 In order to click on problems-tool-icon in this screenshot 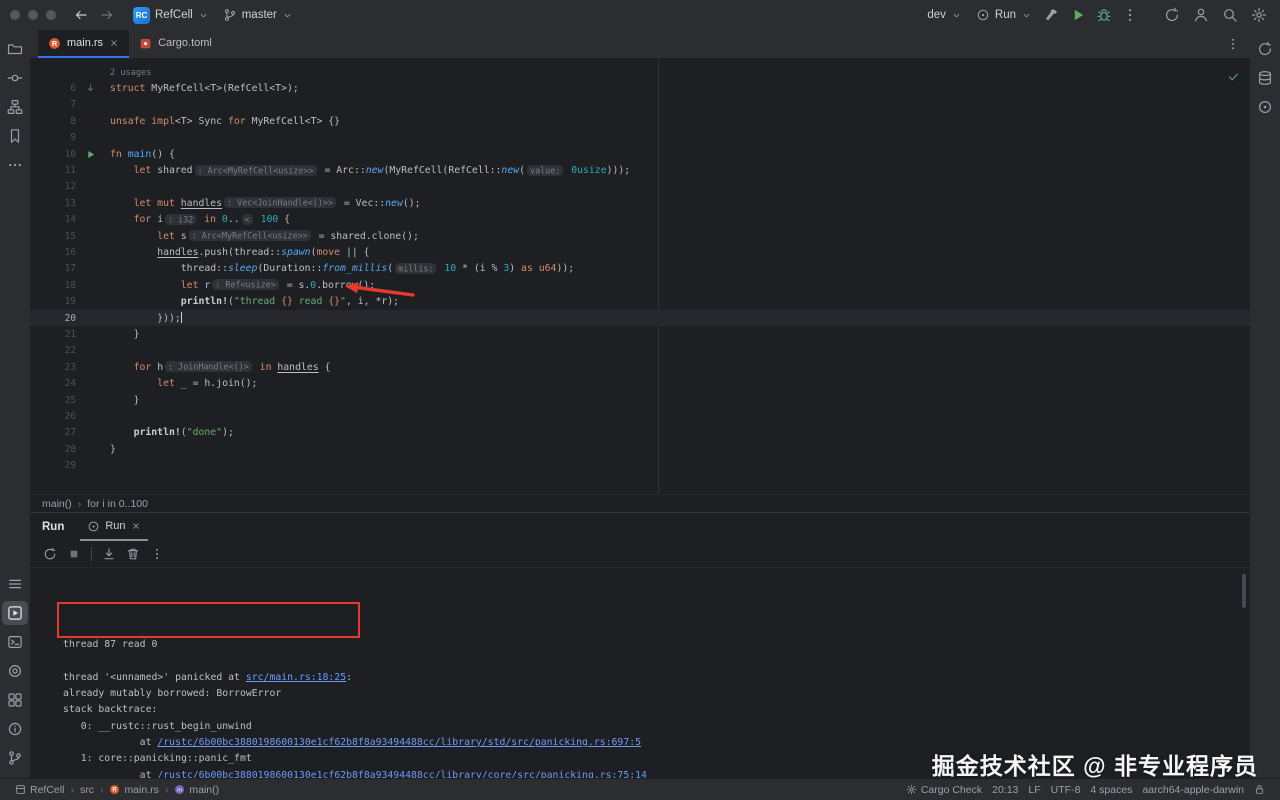, I will do `click(15, 729)`.